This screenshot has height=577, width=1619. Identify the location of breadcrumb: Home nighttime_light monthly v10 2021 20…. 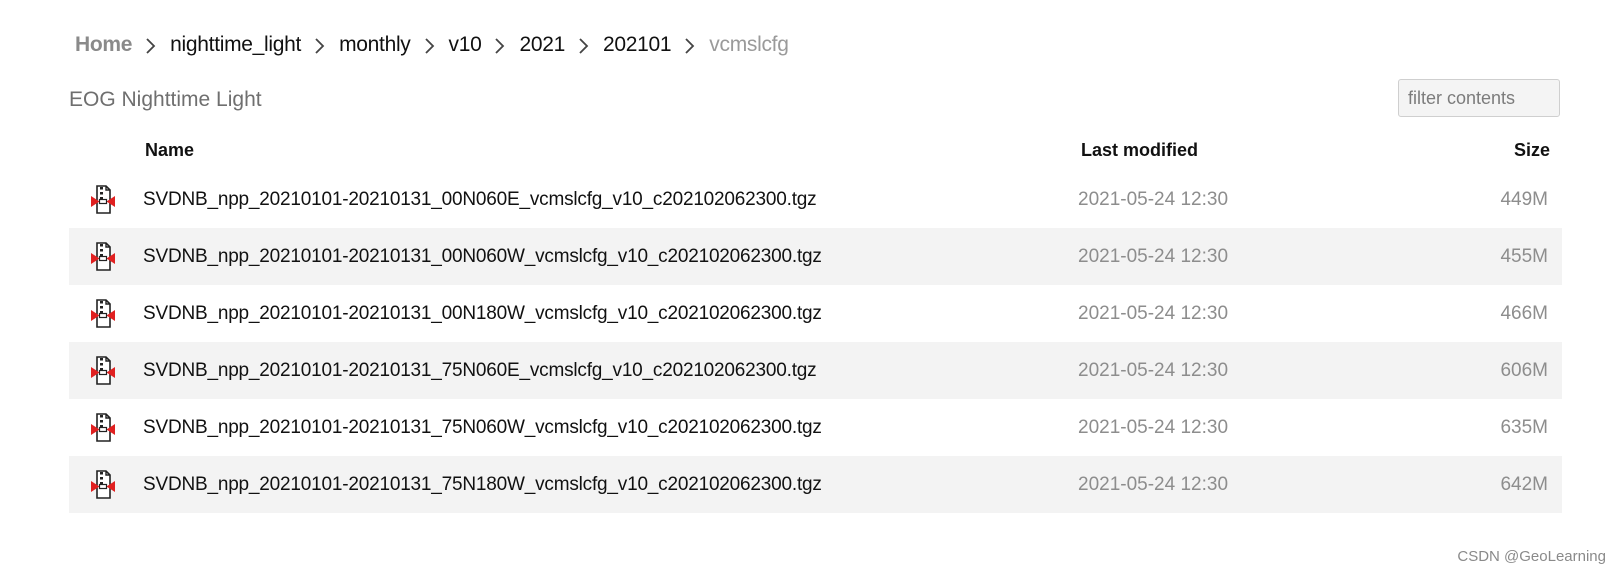
(432, 45).